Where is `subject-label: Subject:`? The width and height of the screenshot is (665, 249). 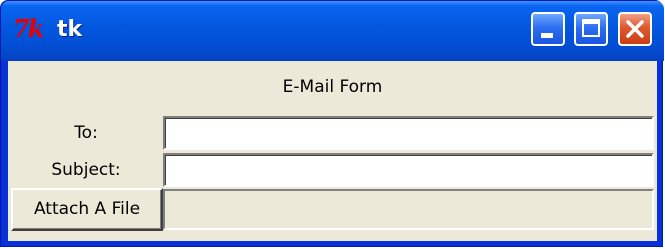 subject-label: Subject: is located at coordinates (86, 170).